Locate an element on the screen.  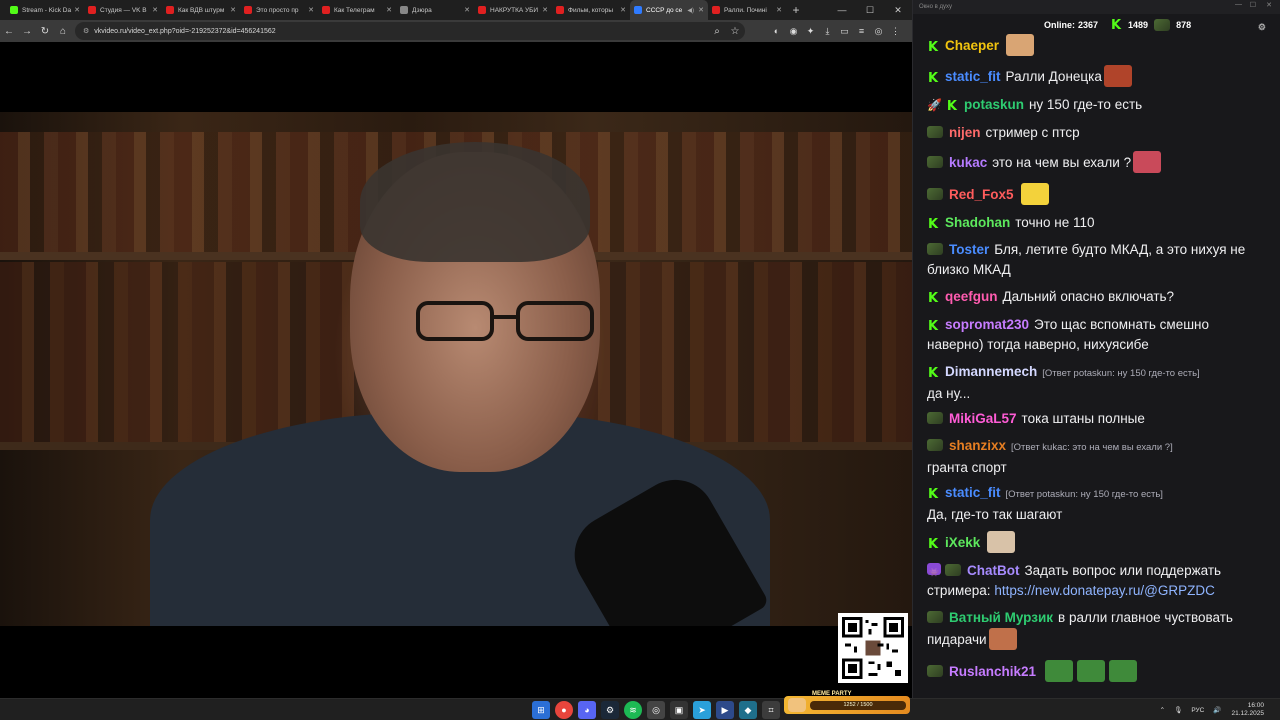
browser-tab: Как Телеграм ✕ is located at coordinates (357, 10).